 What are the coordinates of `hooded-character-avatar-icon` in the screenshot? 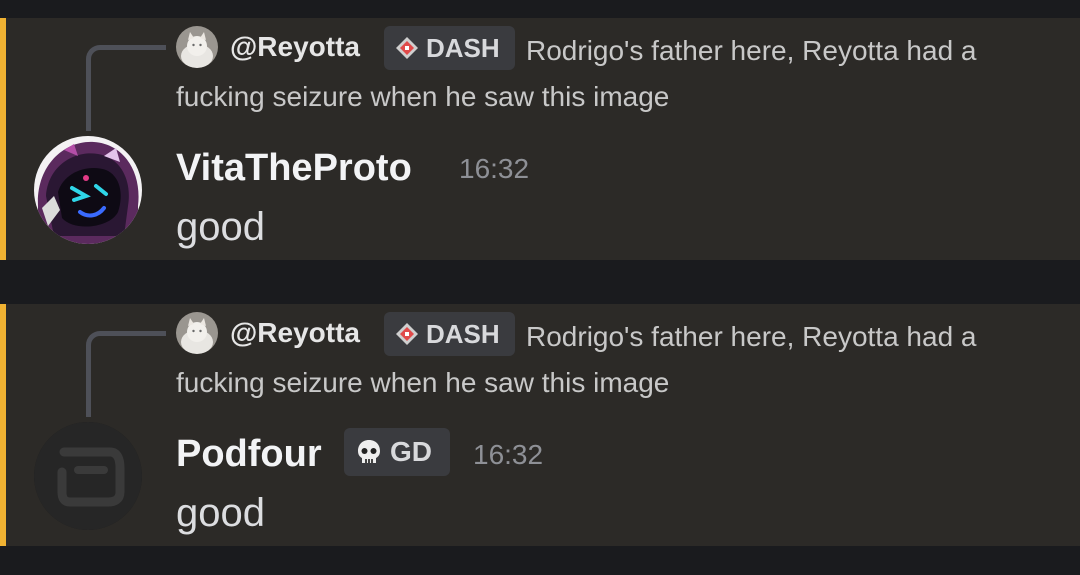 It's located at (88, 190).